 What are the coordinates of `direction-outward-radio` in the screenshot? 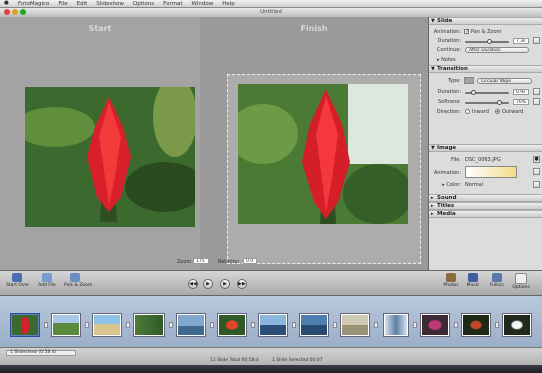 It's located at (497, 111).